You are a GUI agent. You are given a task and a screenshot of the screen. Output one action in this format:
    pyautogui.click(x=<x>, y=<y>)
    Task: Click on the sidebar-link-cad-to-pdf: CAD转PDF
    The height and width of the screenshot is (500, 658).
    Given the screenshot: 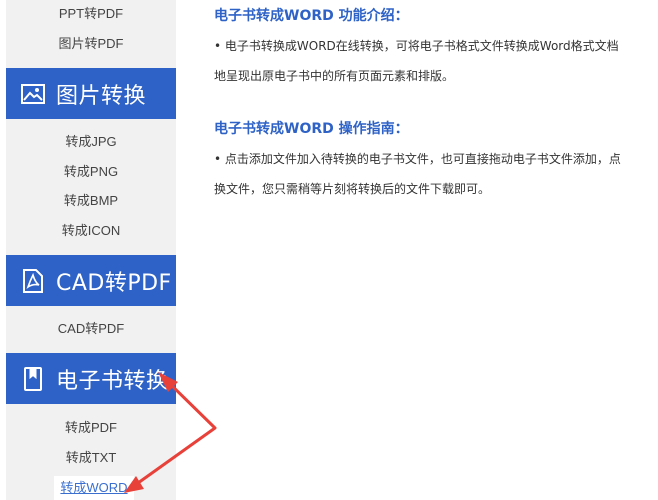 What is the action you would take?
    pyautogui.click(x=91, y=329)
    